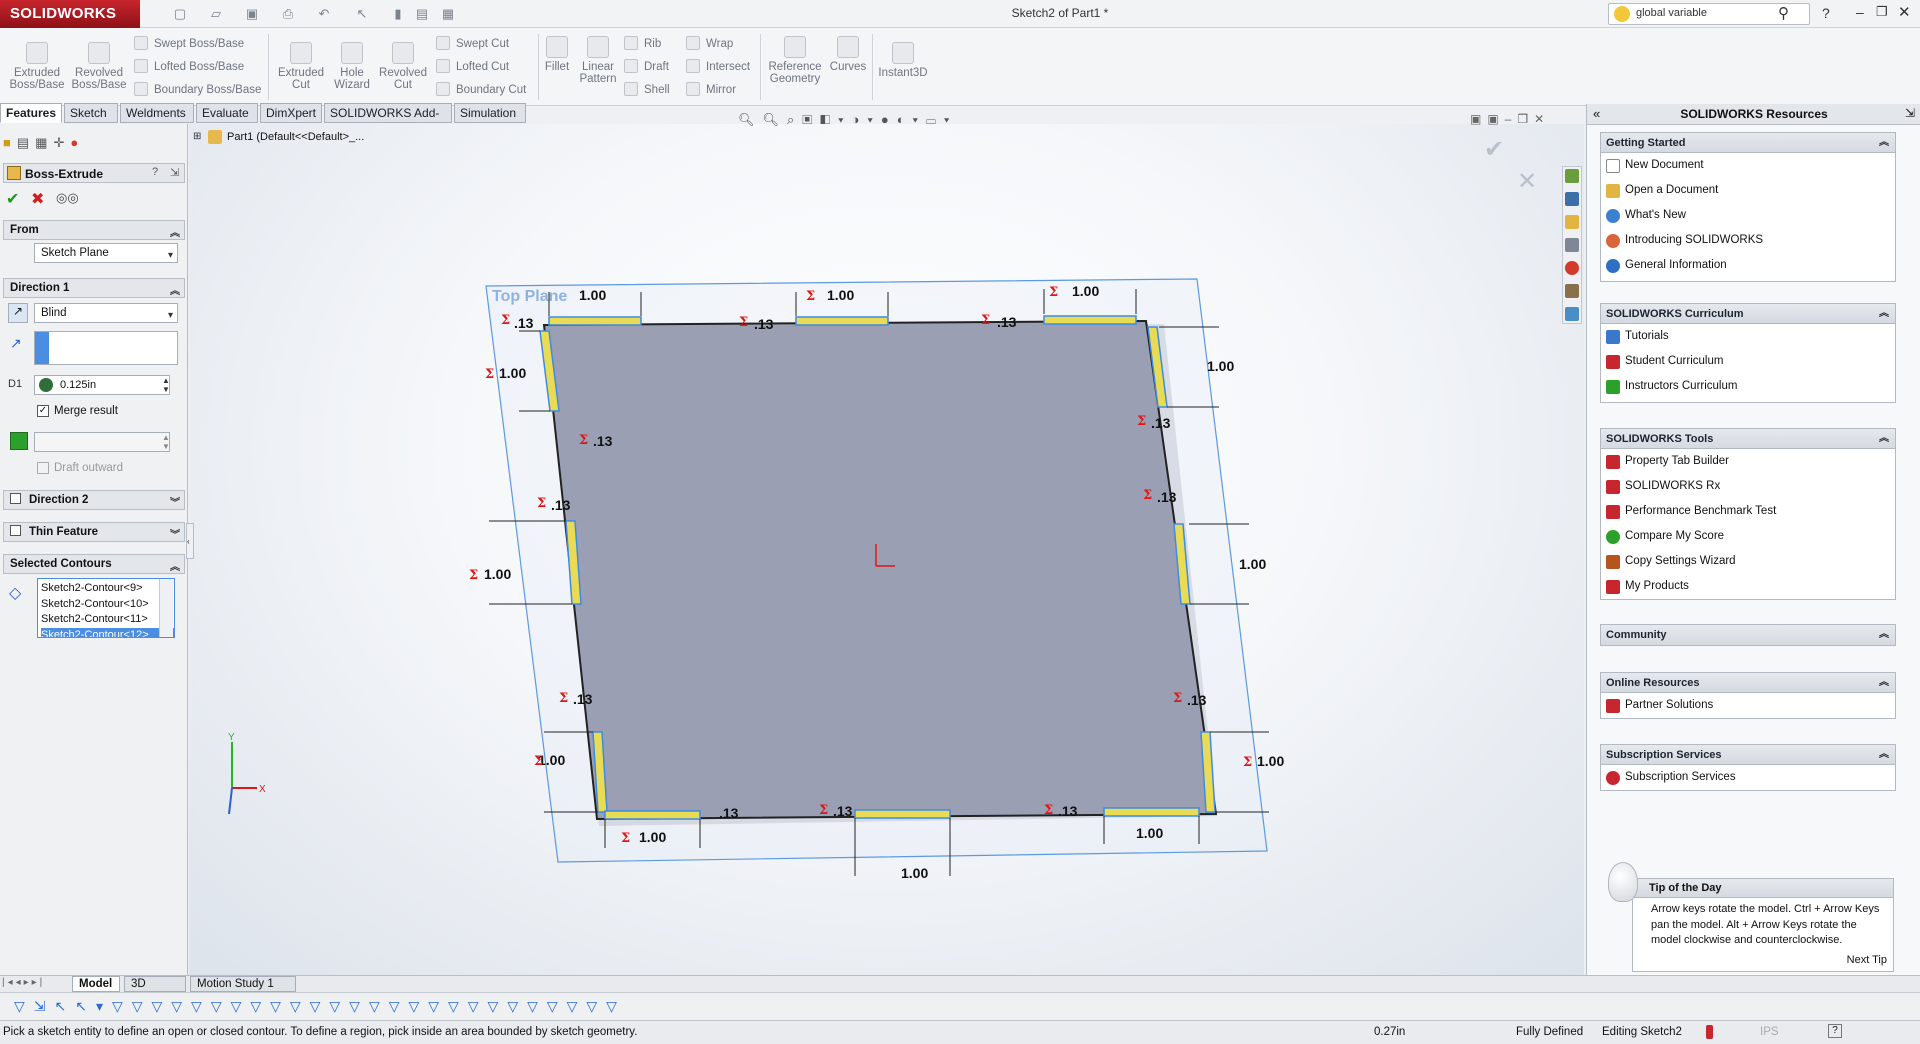  Describe the element at coordinates (448, 14) in the screenshot. I see `options-icon: ▦` at that location.